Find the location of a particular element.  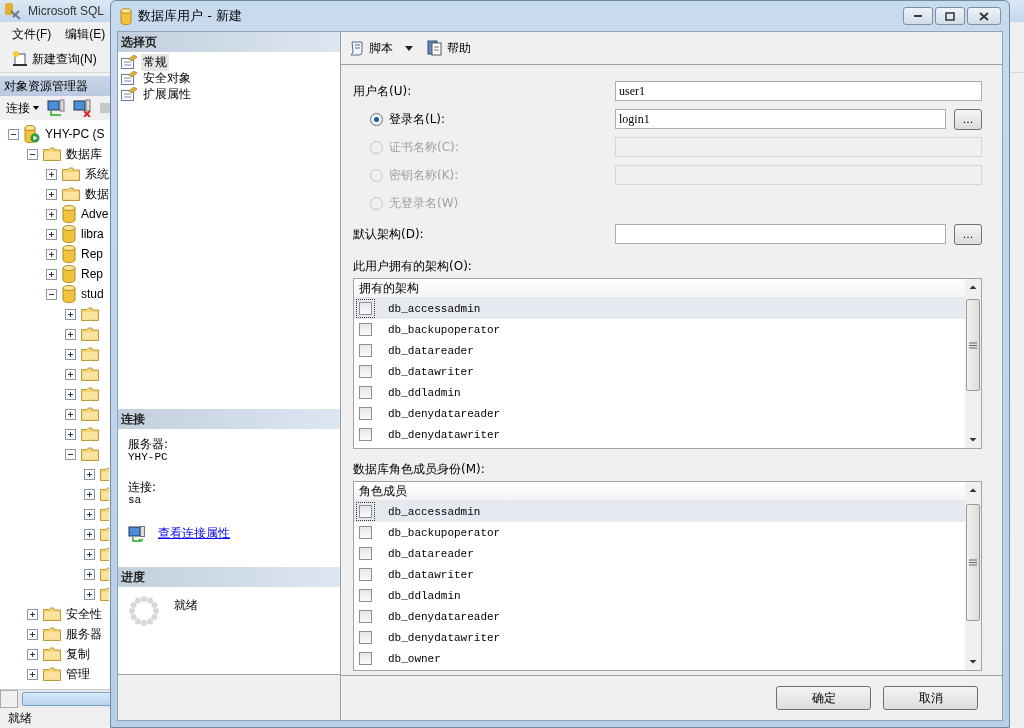

connection-properties-link: 查看连接属性 is located at coordinates (194, 533).